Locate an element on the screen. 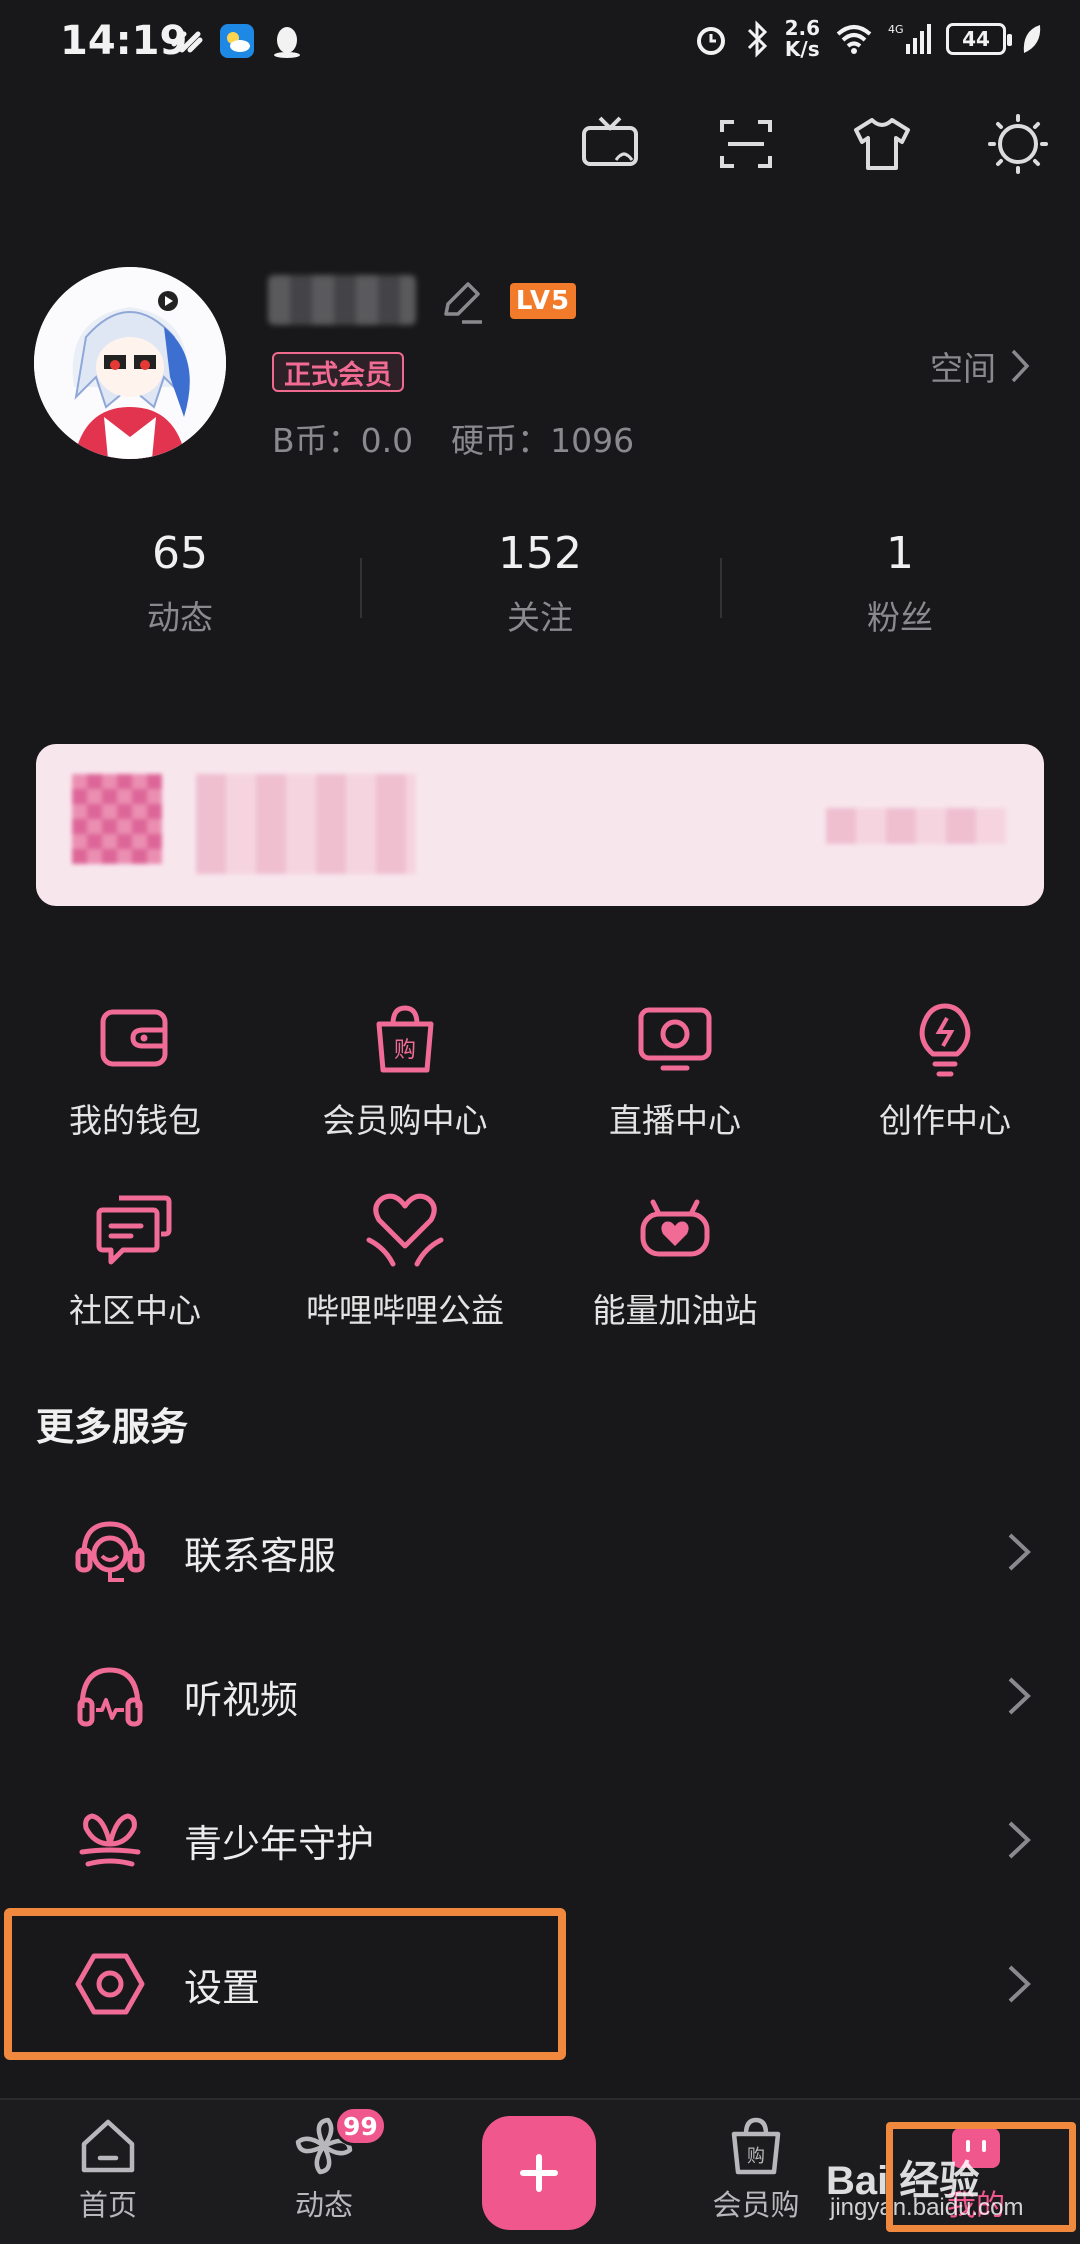 This screenshot has height=2244, width=1080. service-live-center: 直播中心 is located at coordinates (675, 1071).